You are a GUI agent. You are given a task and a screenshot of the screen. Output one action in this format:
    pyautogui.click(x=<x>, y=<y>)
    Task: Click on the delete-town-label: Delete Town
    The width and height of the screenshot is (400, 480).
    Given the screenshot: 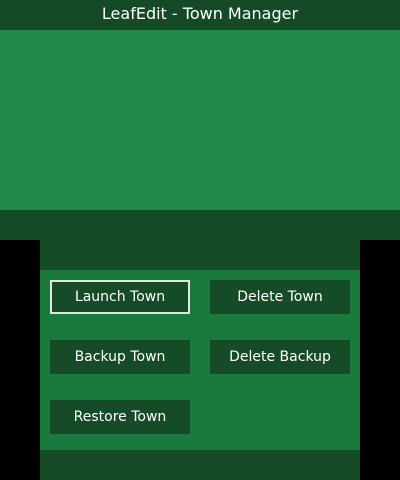 What is the action you would take?
    pyautogui.click(x=280, y=297)
    